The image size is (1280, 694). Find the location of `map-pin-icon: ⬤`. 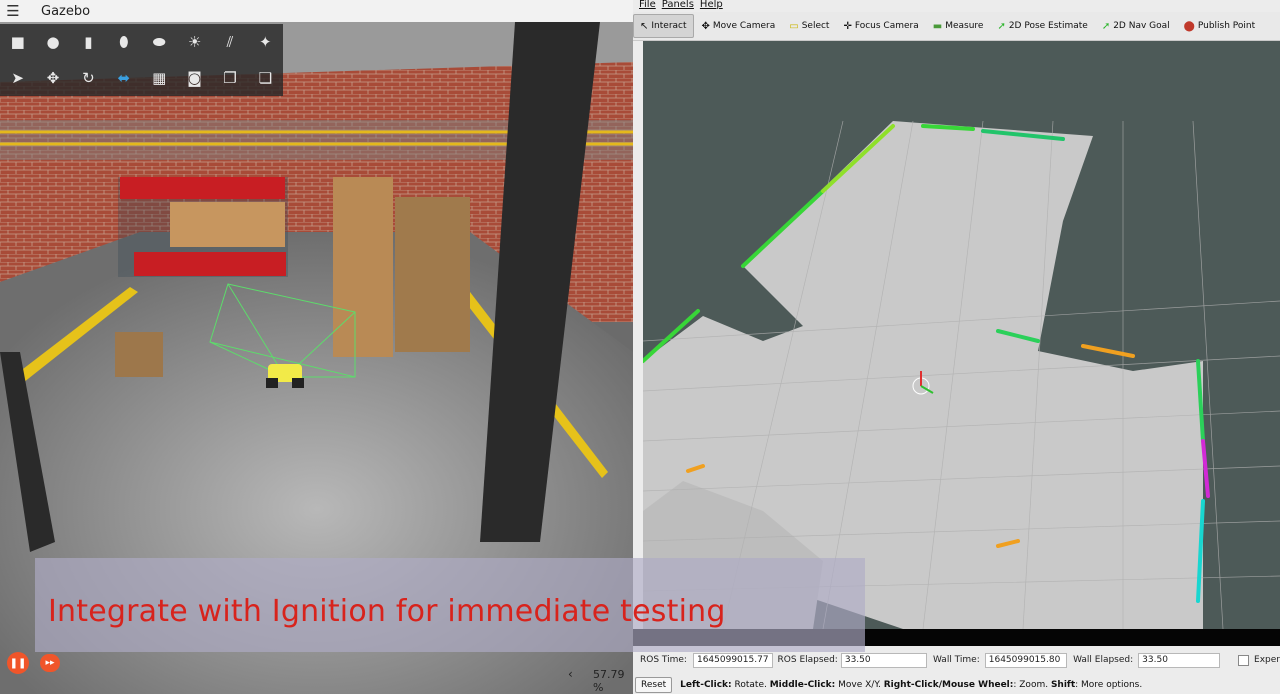

map-pin-icon: ⬤ is located at coordinates (1189, 26).